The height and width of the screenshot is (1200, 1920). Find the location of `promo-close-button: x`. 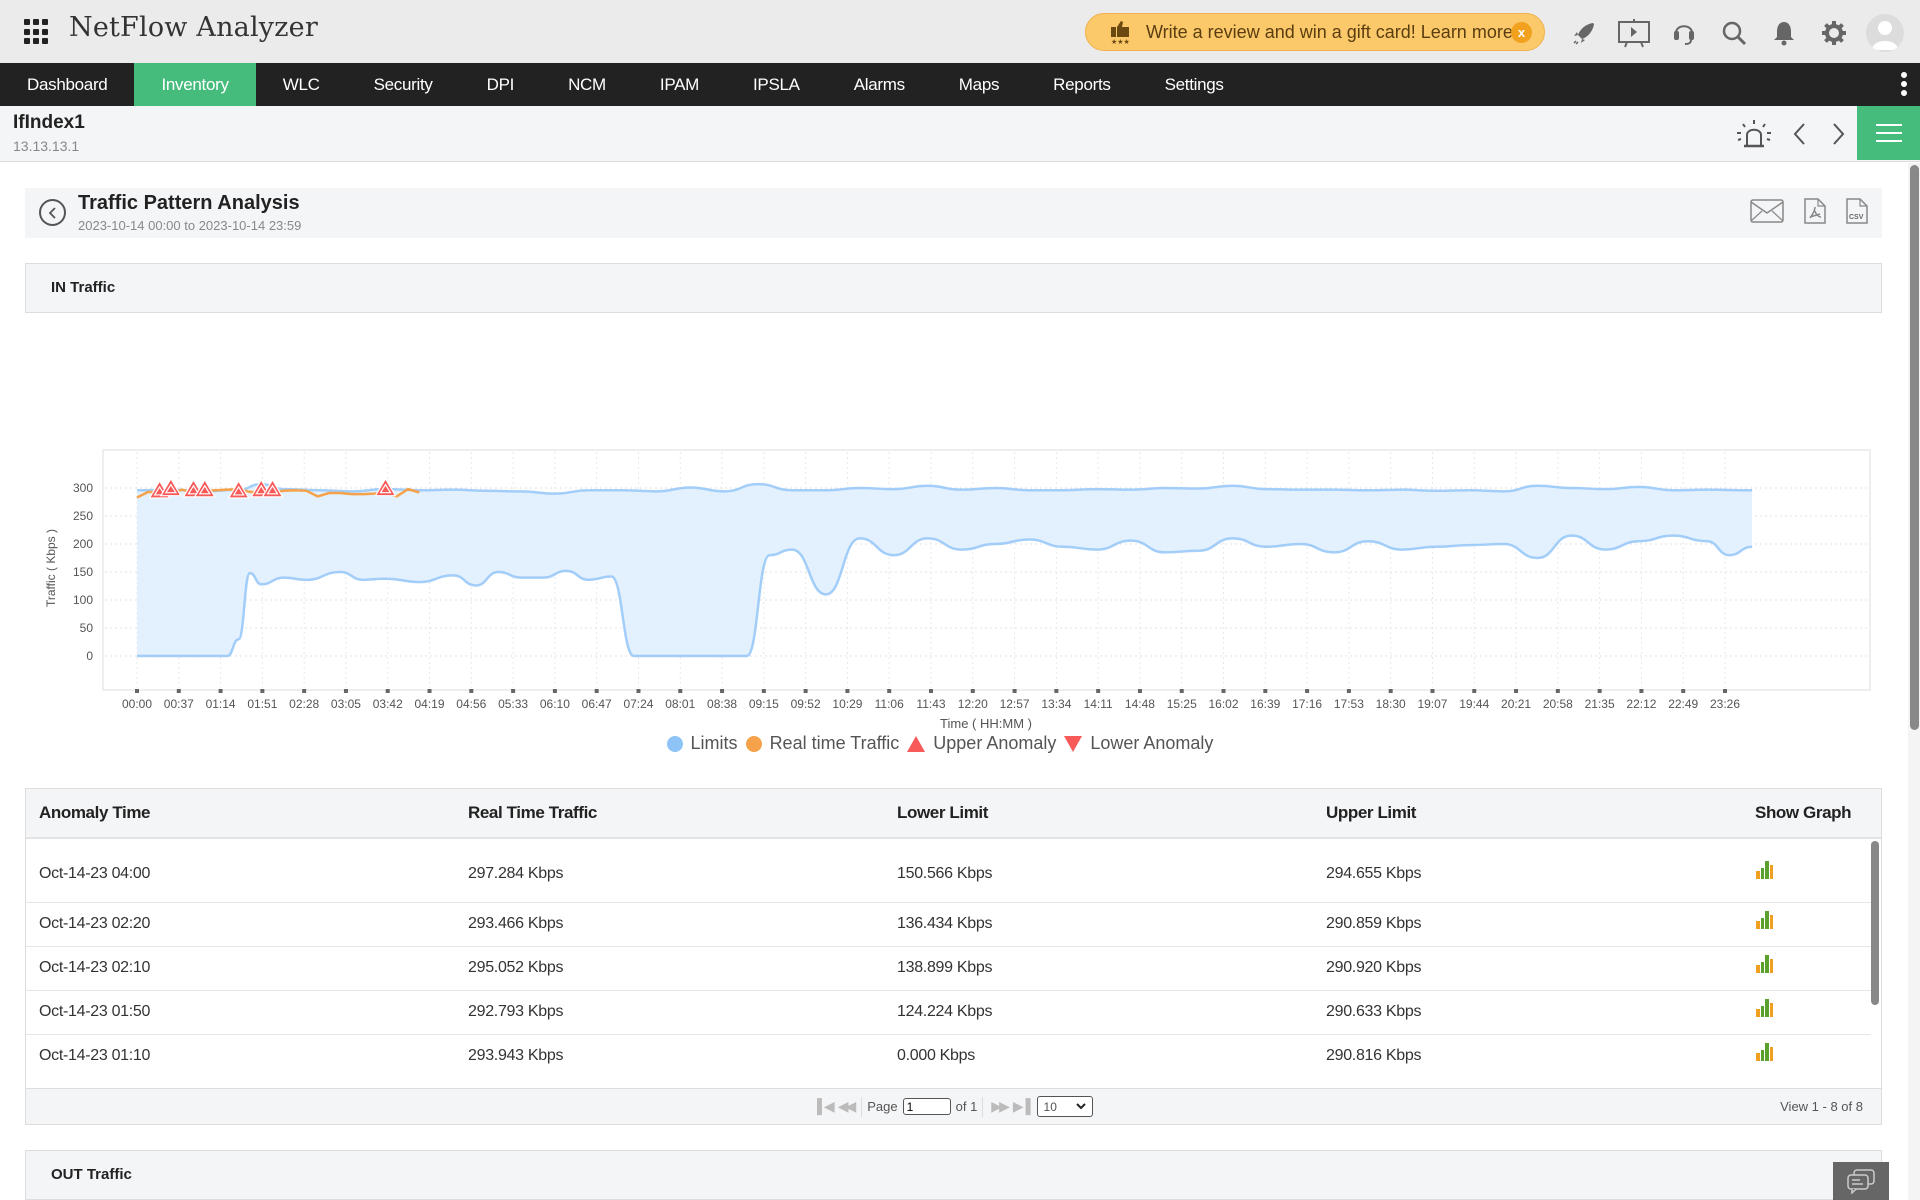

promo-close-button: x is located at coordinates (1521, 32).